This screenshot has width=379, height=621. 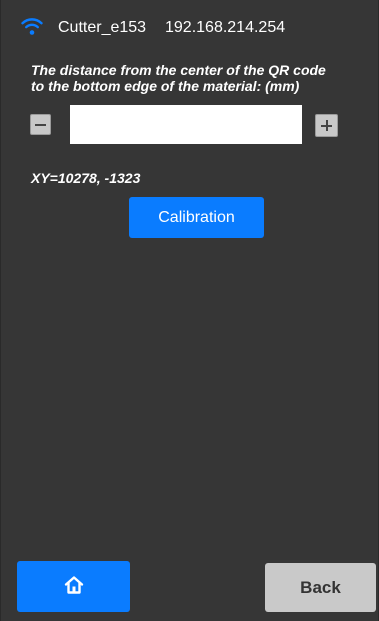 What do you see at coordinates (326, 125) in the screenshot?
I see `increment-button` at bounding box center [326, 125].